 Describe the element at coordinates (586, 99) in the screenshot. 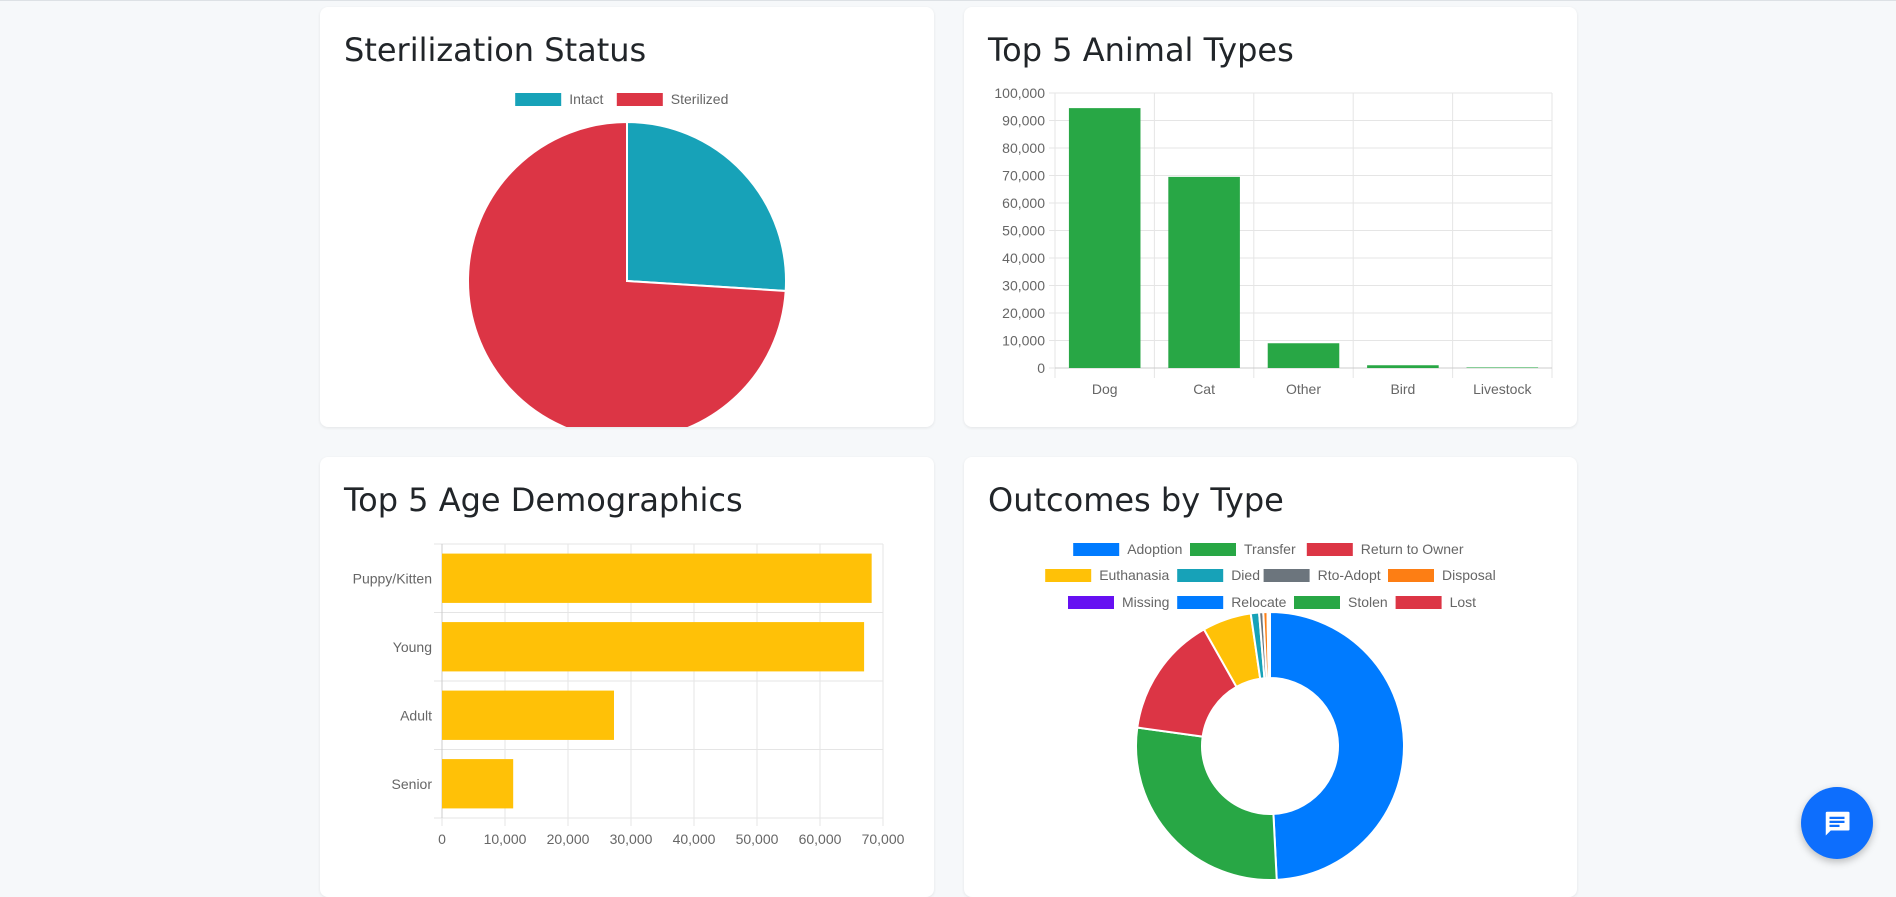

I see `sterilization-legend-label-intact: Intact` at that location.